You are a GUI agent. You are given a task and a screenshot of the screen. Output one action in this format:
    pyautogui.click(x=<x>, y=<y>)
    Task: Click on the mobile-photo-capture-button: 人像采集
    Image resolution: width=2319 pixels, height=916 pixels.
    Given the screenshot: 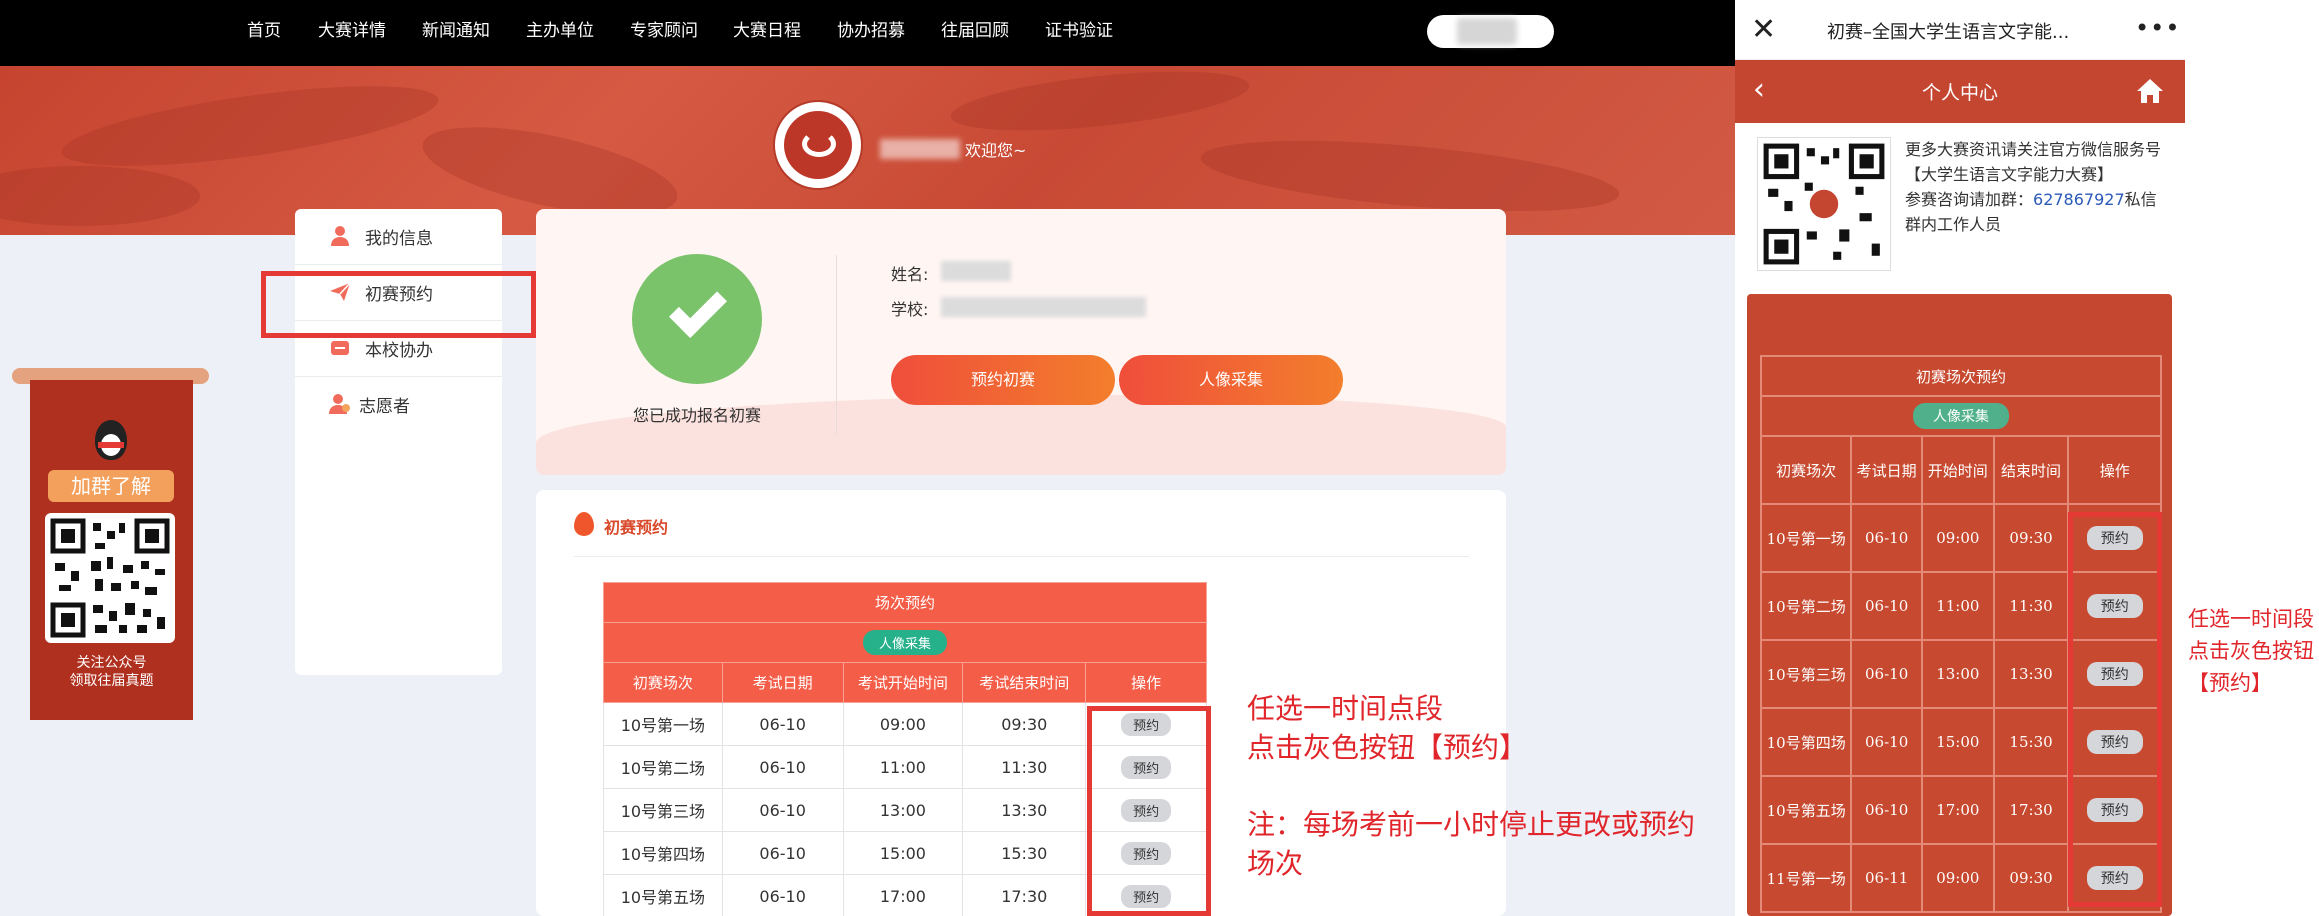 What is the action you would take?
    pyautogui.click(x=1961, y=416)
    